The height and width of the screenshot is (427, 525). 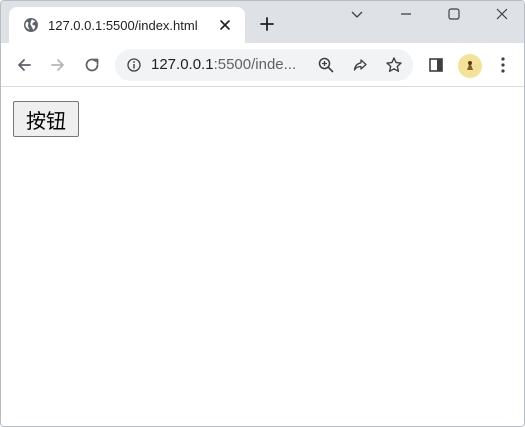 What do you see at coordinates (182, 64) in the screenshot?
I see `url-host: 127.0.0.1` at bounding box center [182, 64].